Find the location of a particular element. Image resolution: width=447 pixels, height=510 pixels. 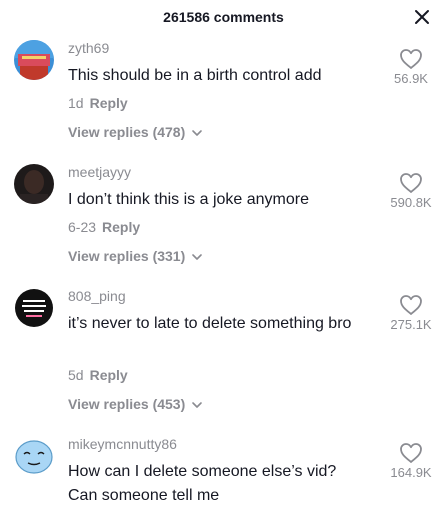

comment-text: This should be in a birth control add is located at coordinates (195, 75).